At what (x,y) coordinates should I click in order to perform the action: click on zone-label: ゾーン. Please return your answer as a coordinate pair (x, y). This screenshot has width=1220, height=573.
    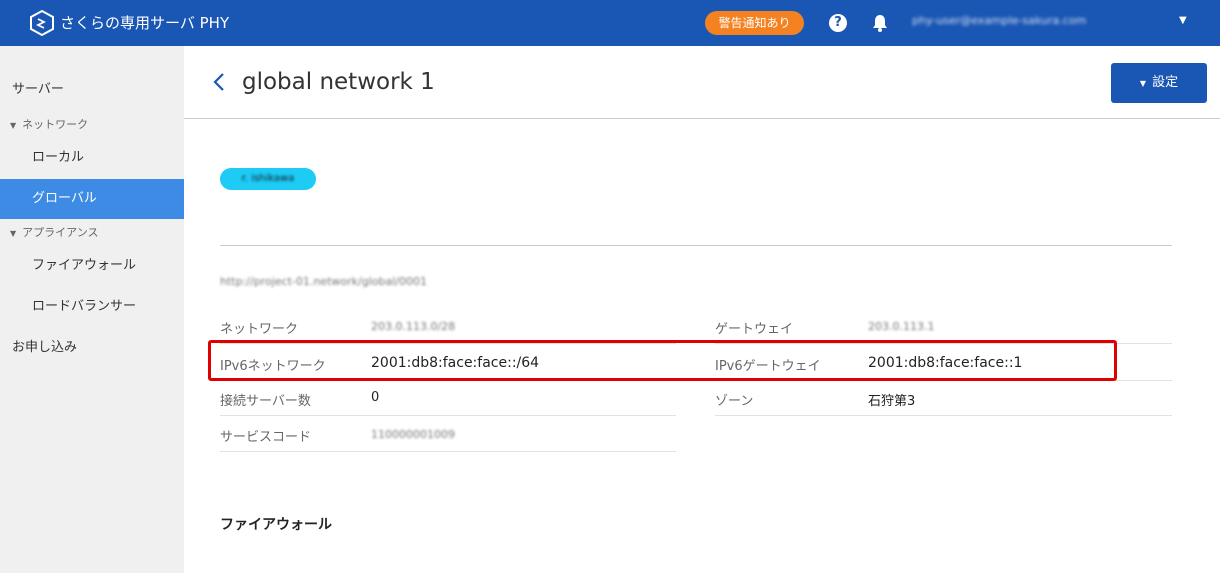
    Looking at the image, I should click on (734, 401).